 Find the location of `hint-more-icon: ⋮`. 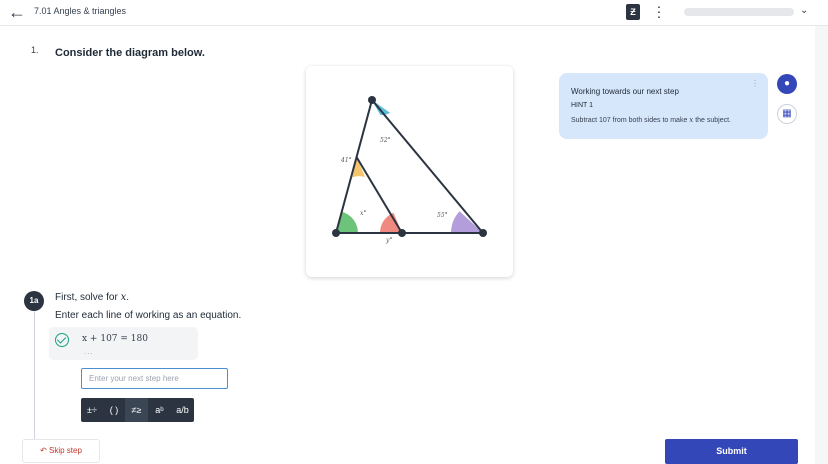

hint-more-icon: ⋮ is located at coordinates (755, 83).